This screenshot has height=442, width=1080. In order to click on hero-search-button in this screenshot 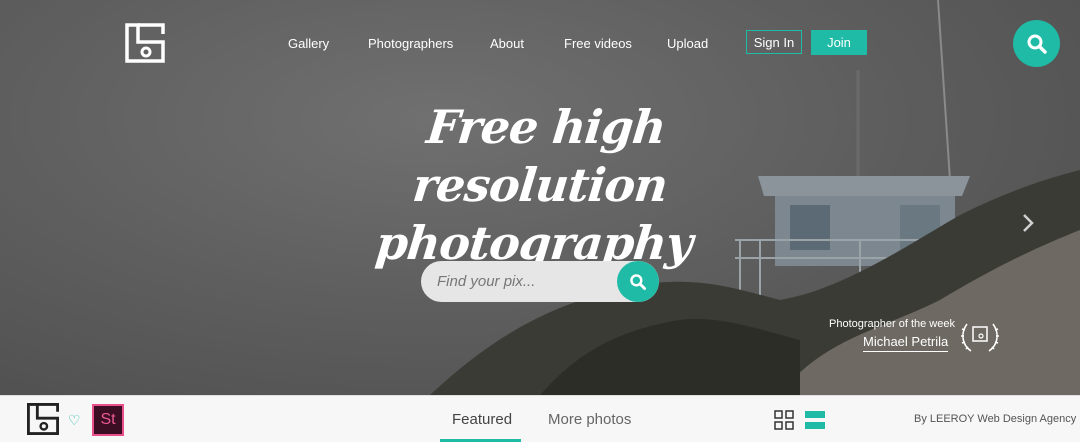, I will do `click(638, 281)`.